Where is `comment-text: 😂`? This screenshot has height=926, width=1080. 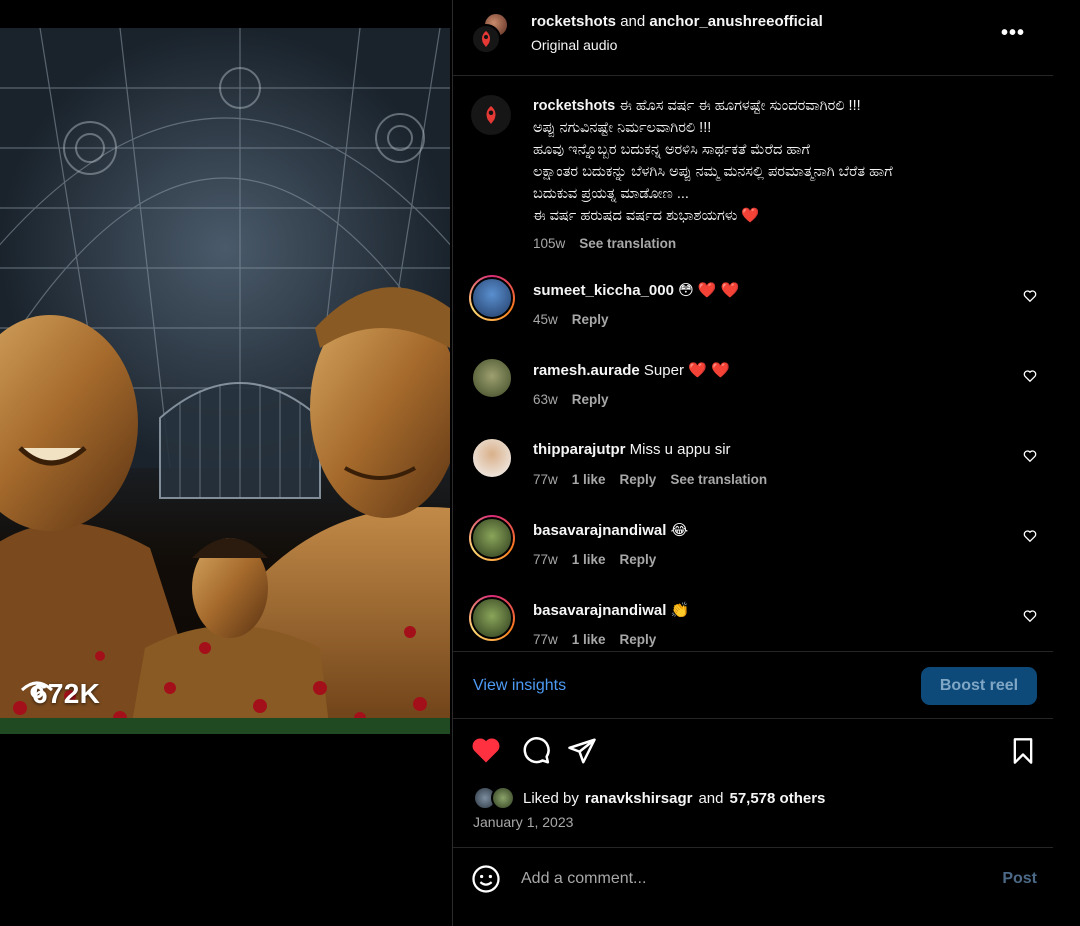 comment-text: 😂 is located at coordinates (679, 530).